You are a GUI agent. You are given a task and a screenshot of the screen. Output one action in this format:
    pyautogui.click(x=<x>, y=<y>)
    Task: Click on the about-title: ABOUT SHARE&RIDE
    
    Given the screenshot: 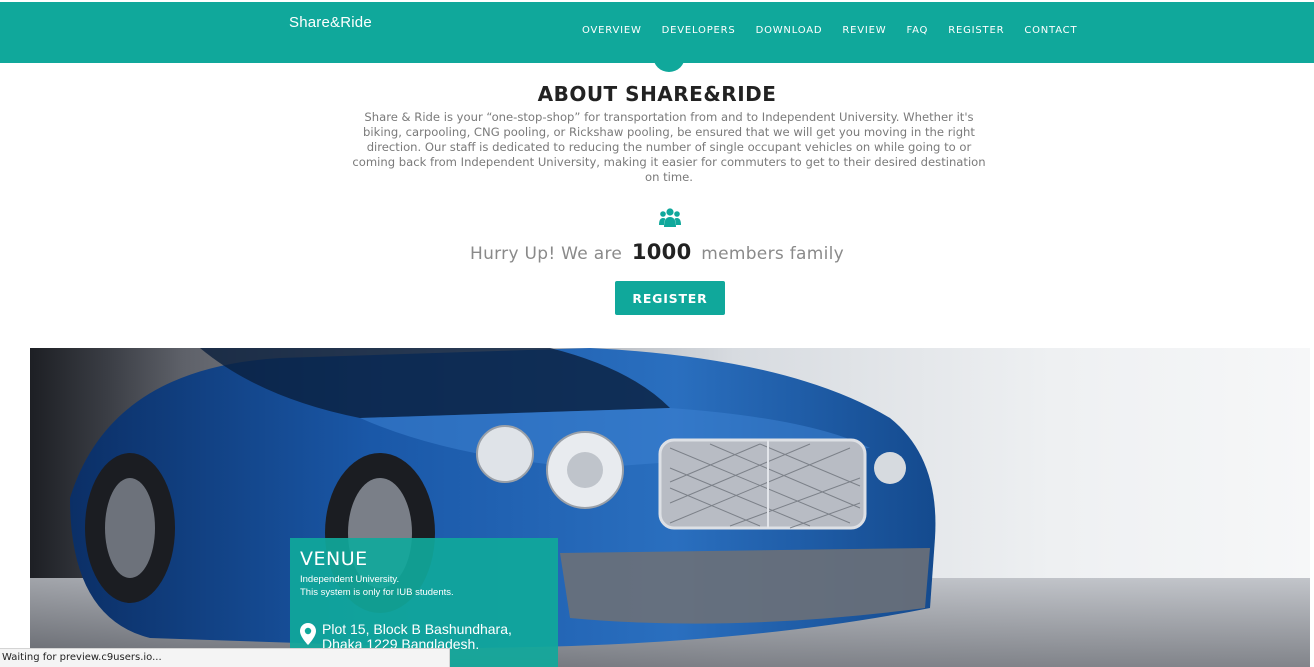 What is the action you would take?
    pyautogui.click(x=657, y=94)
    